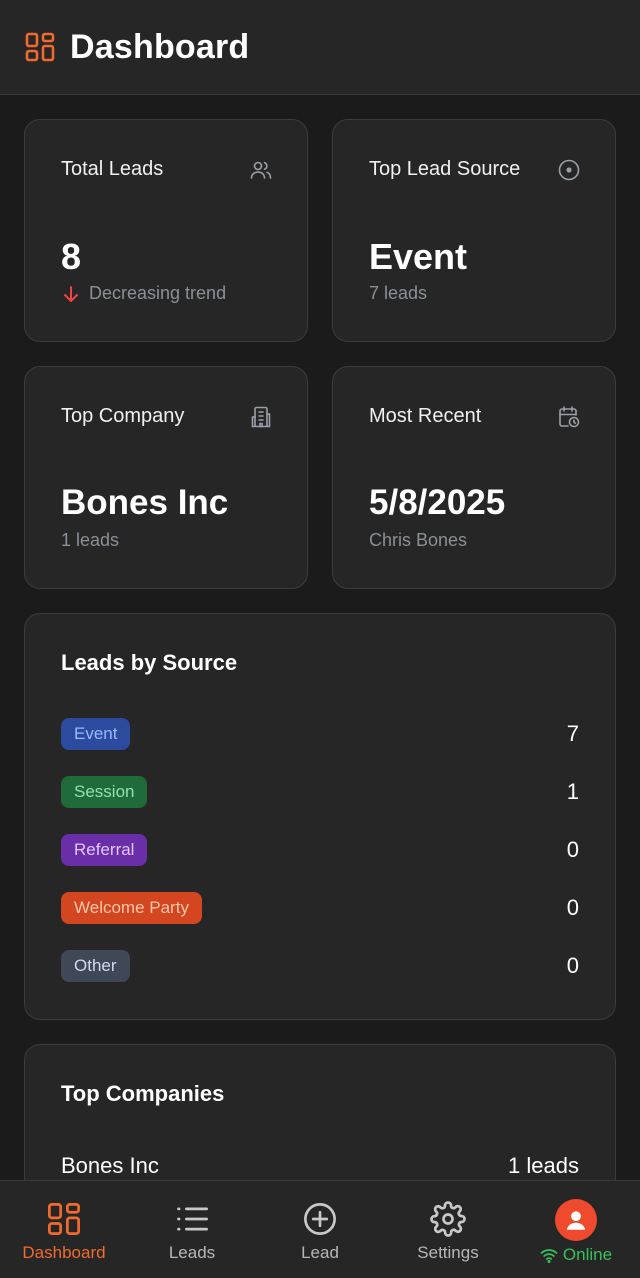 The height and width of the screenshot is (1278, 640). What do you see at coordinates (160, 46) in the screenshot?
I see `page-title: Dashboard` at bounding box center [160, 46].